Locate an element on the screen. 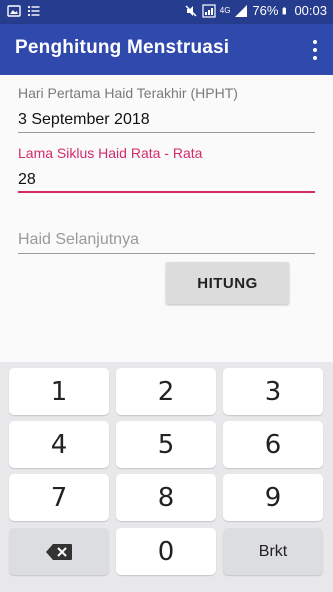  network-type-label: 4G is located at coordinates (225, 10).